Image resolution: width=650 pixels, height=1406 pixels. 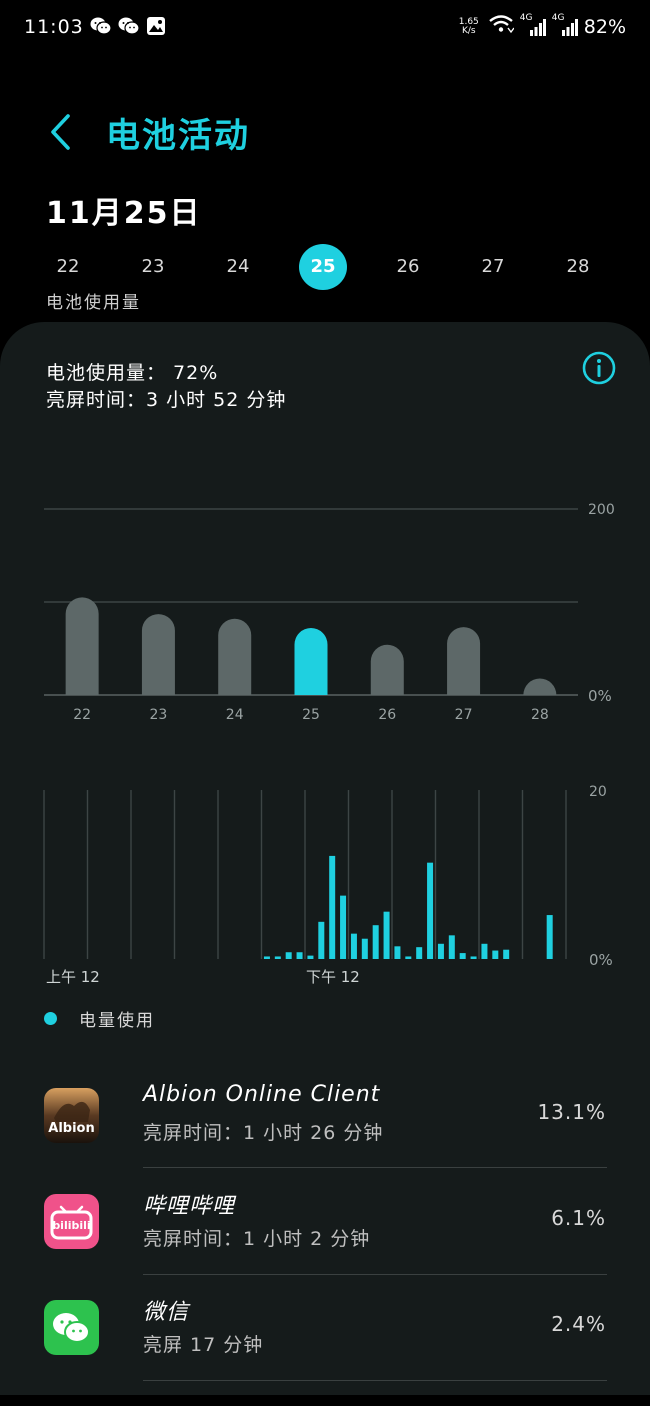 I want to click on x-tick-label: 25, so click(x=311, y=715).